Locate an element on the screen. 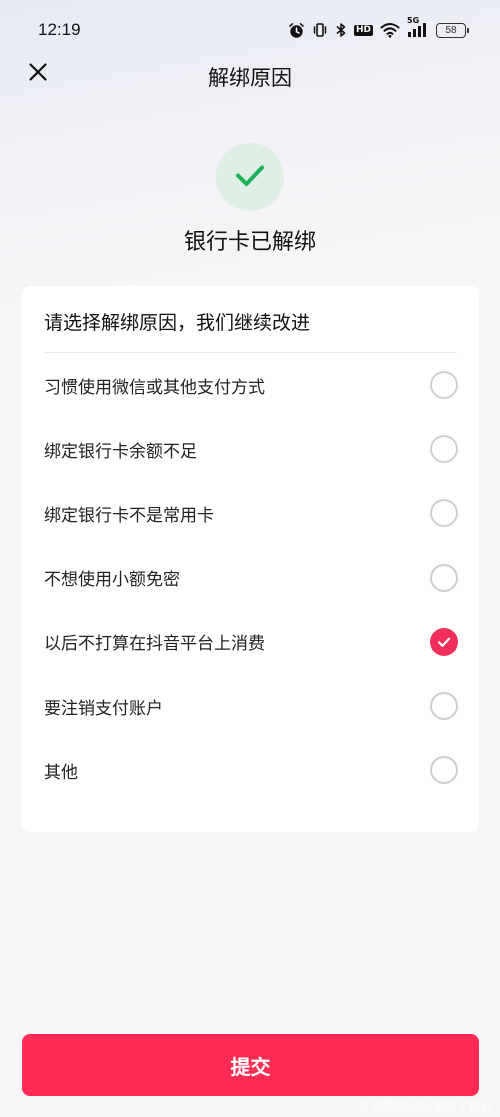 The height and width of the screenshot is (1117, 500). reason-option-label: 绑定银行卡不是常用卡 is located at coordinates (129, 515).